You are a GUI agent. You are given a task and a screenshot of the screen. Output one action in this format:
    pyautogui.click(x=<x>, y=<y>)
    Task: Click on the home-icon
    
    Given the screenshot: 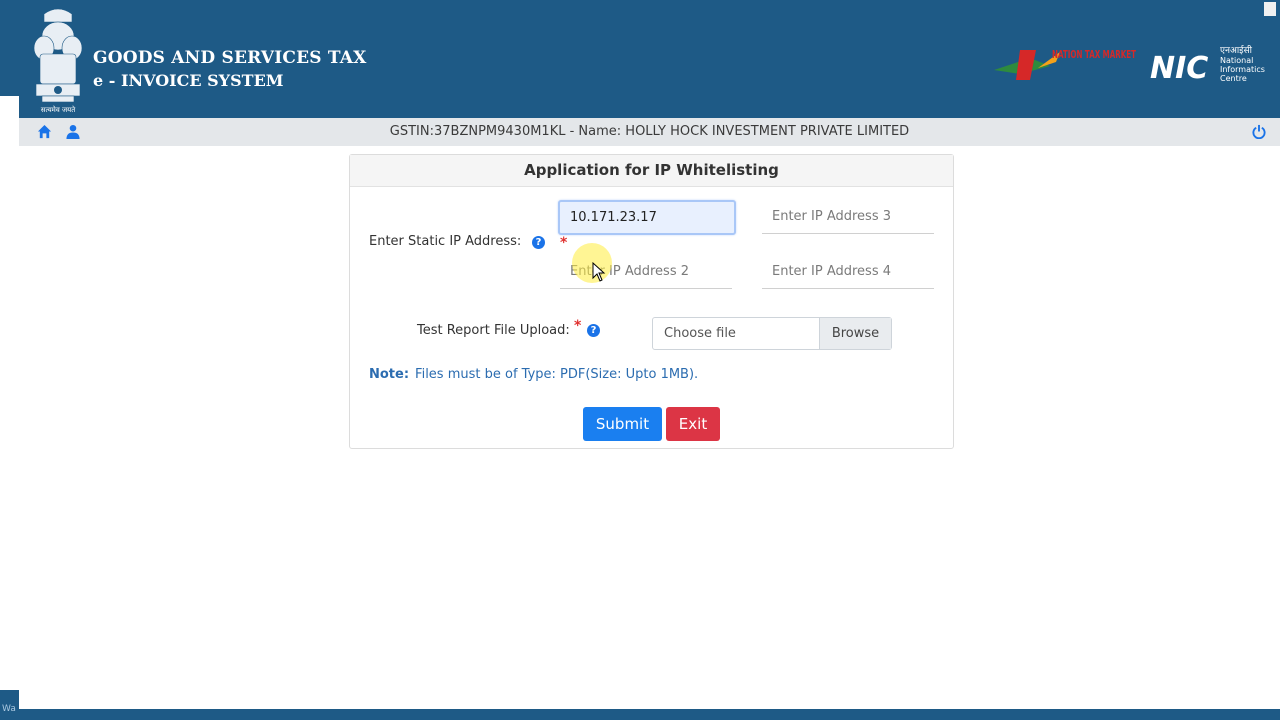 What is the action you would take?
    pyautogui.click(x=44, y=131)
    